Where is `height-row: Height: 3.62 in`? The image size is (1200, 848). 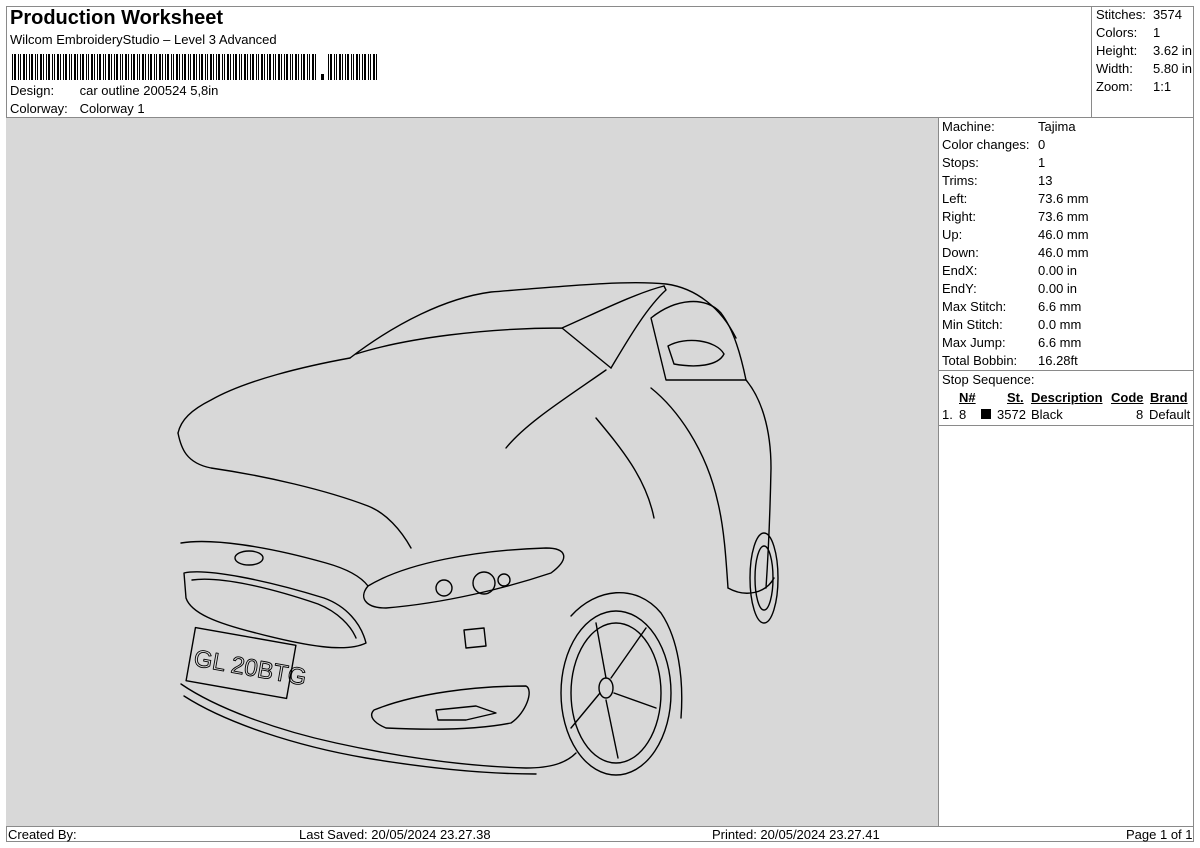
height-row: Height: 3.62 in is located at coordinates (1144, 50).